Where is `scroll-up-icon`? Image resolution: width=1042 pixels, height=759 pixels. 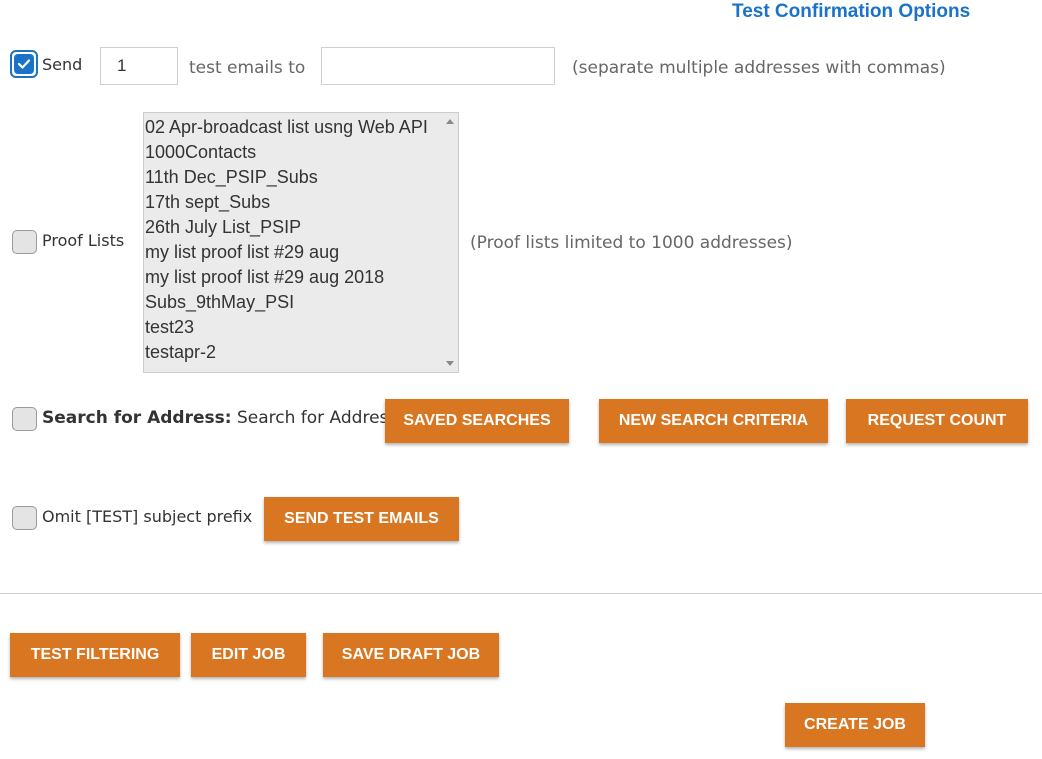 scroll-up-icon is located at coordinates (450, 121).